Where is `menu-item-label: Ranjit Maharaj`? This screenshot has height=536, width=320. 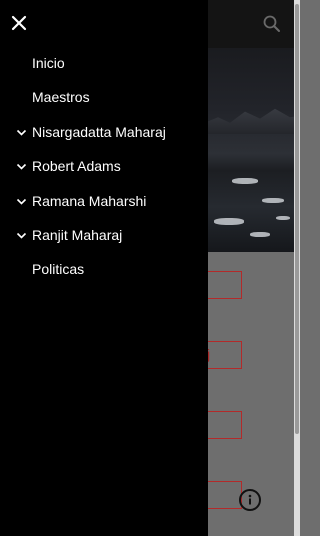
menu-item-label: Ranjit Maharaj is located at coordinates (77, 234).